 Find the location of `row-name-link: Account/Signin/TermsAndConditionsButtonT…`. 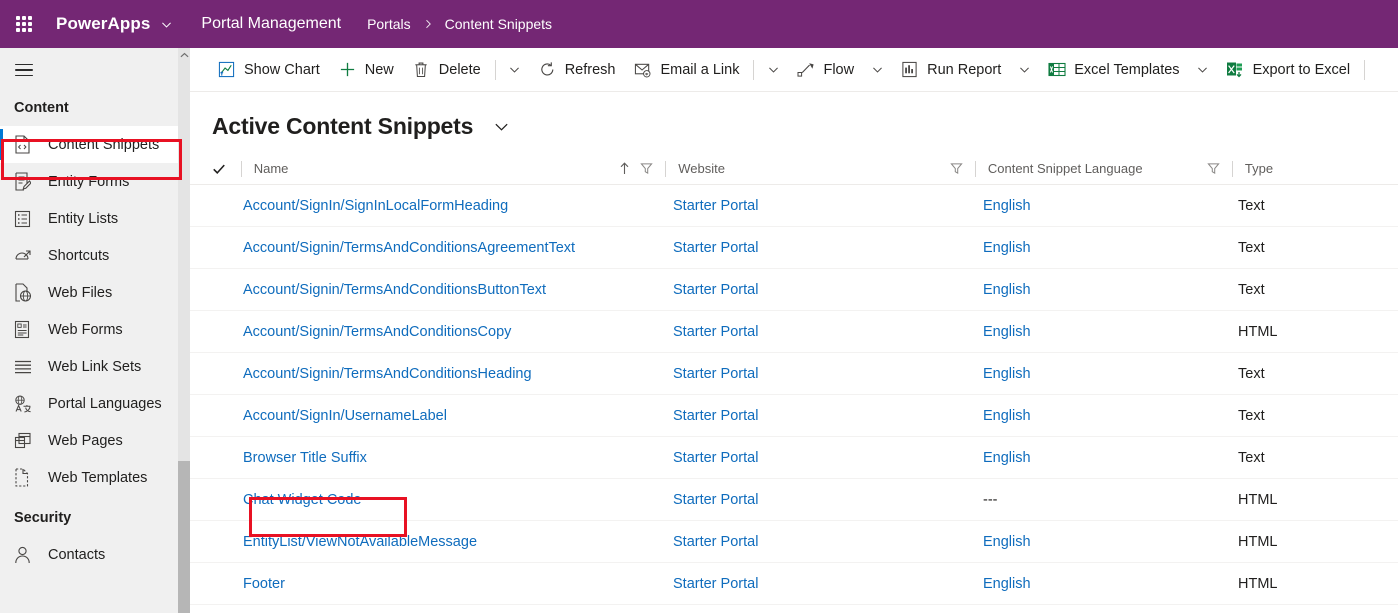

row-name-link: Account/Signin/TermsAndConditionsButtonT… is located at coordinates (394, 290).